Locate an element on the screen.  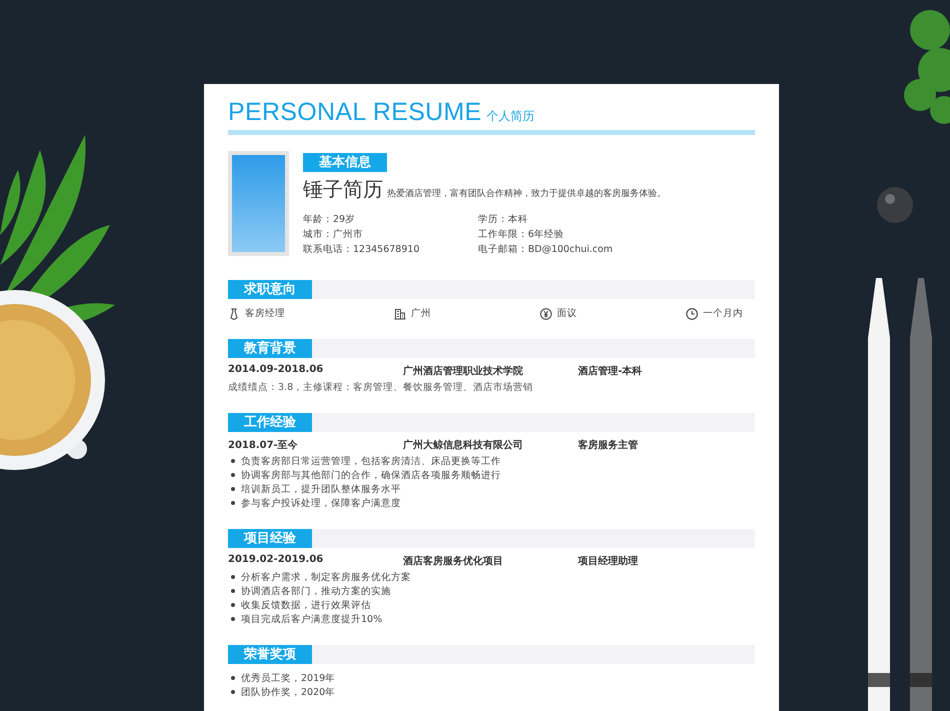
info-field: 电子邮箱：BD@100chui.com is located at coordinates (616, 249).